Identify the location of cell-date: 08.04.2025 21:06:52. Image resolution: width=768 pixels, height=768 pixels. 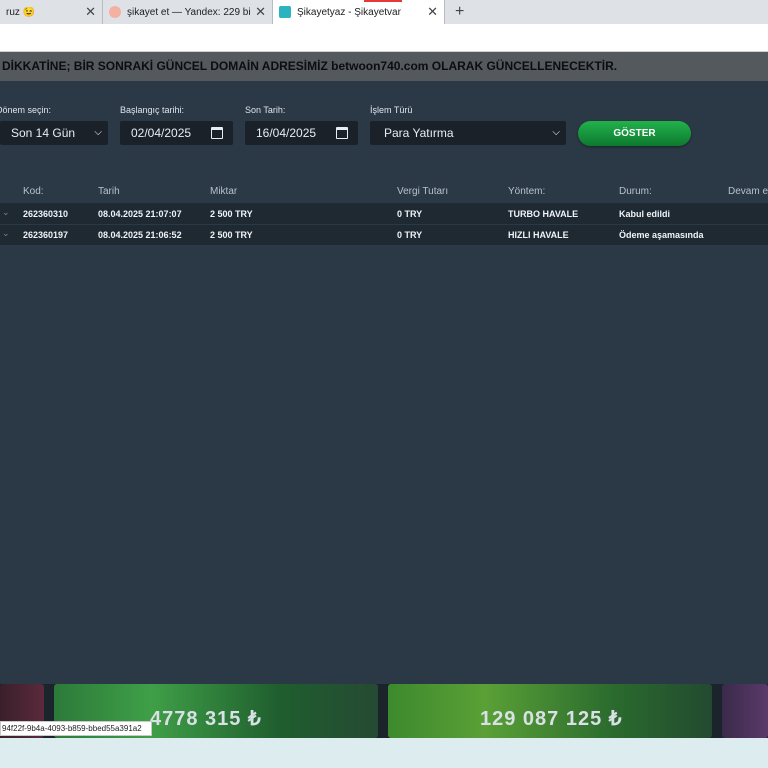
(140, 235).